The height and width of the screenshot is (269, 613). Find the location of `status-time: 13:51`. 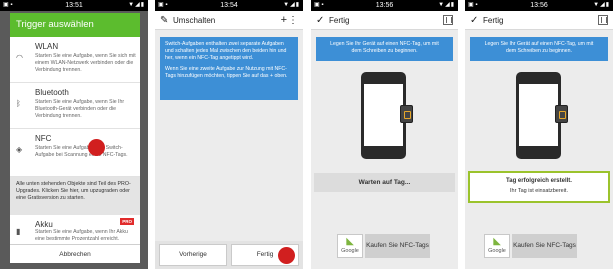

status-time: 13:51 is located at coordinates (74, 5).